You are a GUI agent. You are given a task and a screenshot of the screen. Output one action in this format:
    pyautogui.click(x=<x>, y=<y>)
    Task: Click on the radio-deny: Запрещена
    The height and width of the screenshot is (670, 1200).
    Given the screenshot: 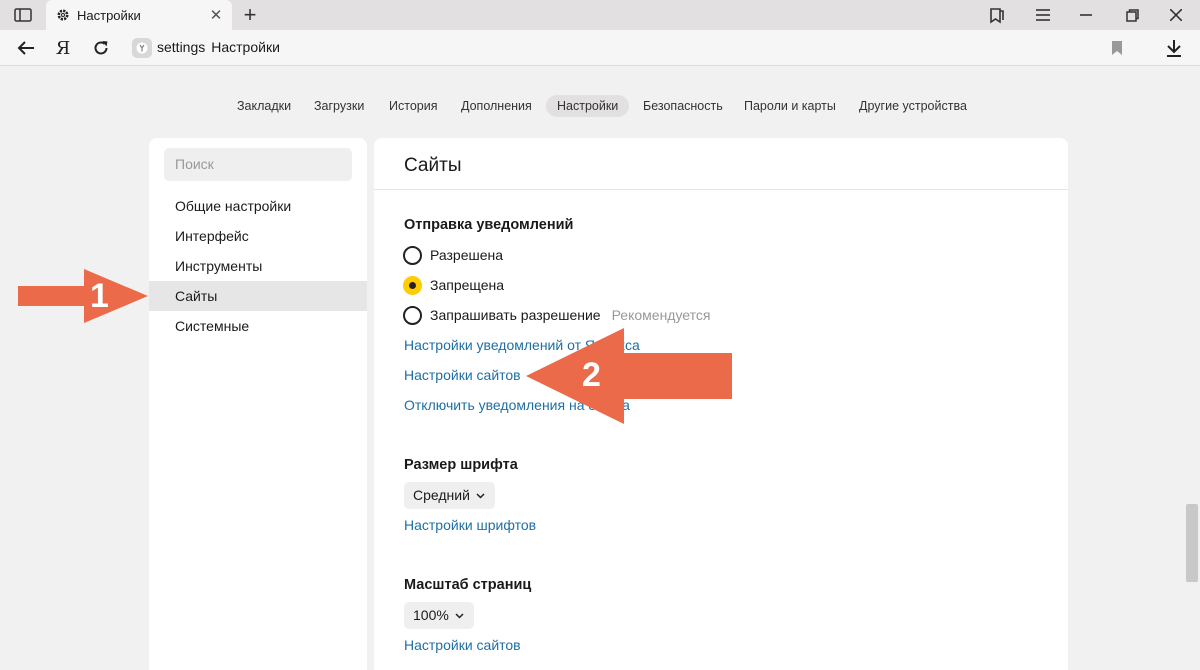 What is the action you would take?
    pyautogui.click(x=453, y=285)
    